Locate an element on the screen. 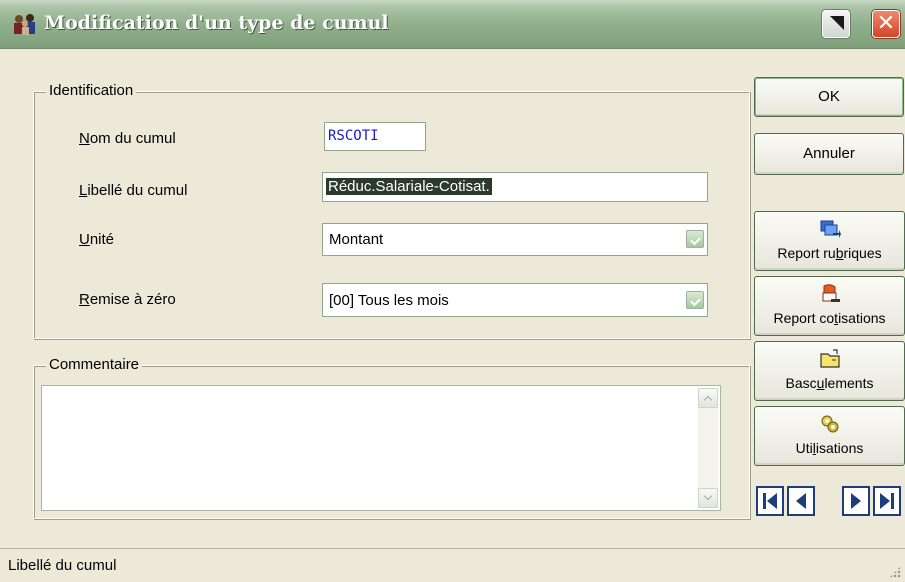 Image resolution: width=905 pixels, height=582 pixels. last-record-button is located at coordinates (887, 501).